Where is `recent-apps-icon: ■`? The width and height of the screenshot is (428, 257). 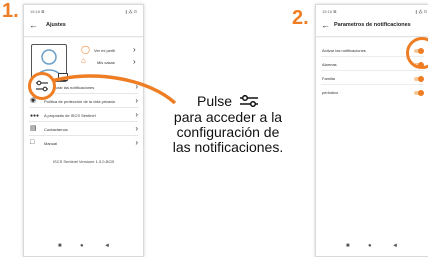 recent-apps-icon: ■ is located at coordinates (348, 246).